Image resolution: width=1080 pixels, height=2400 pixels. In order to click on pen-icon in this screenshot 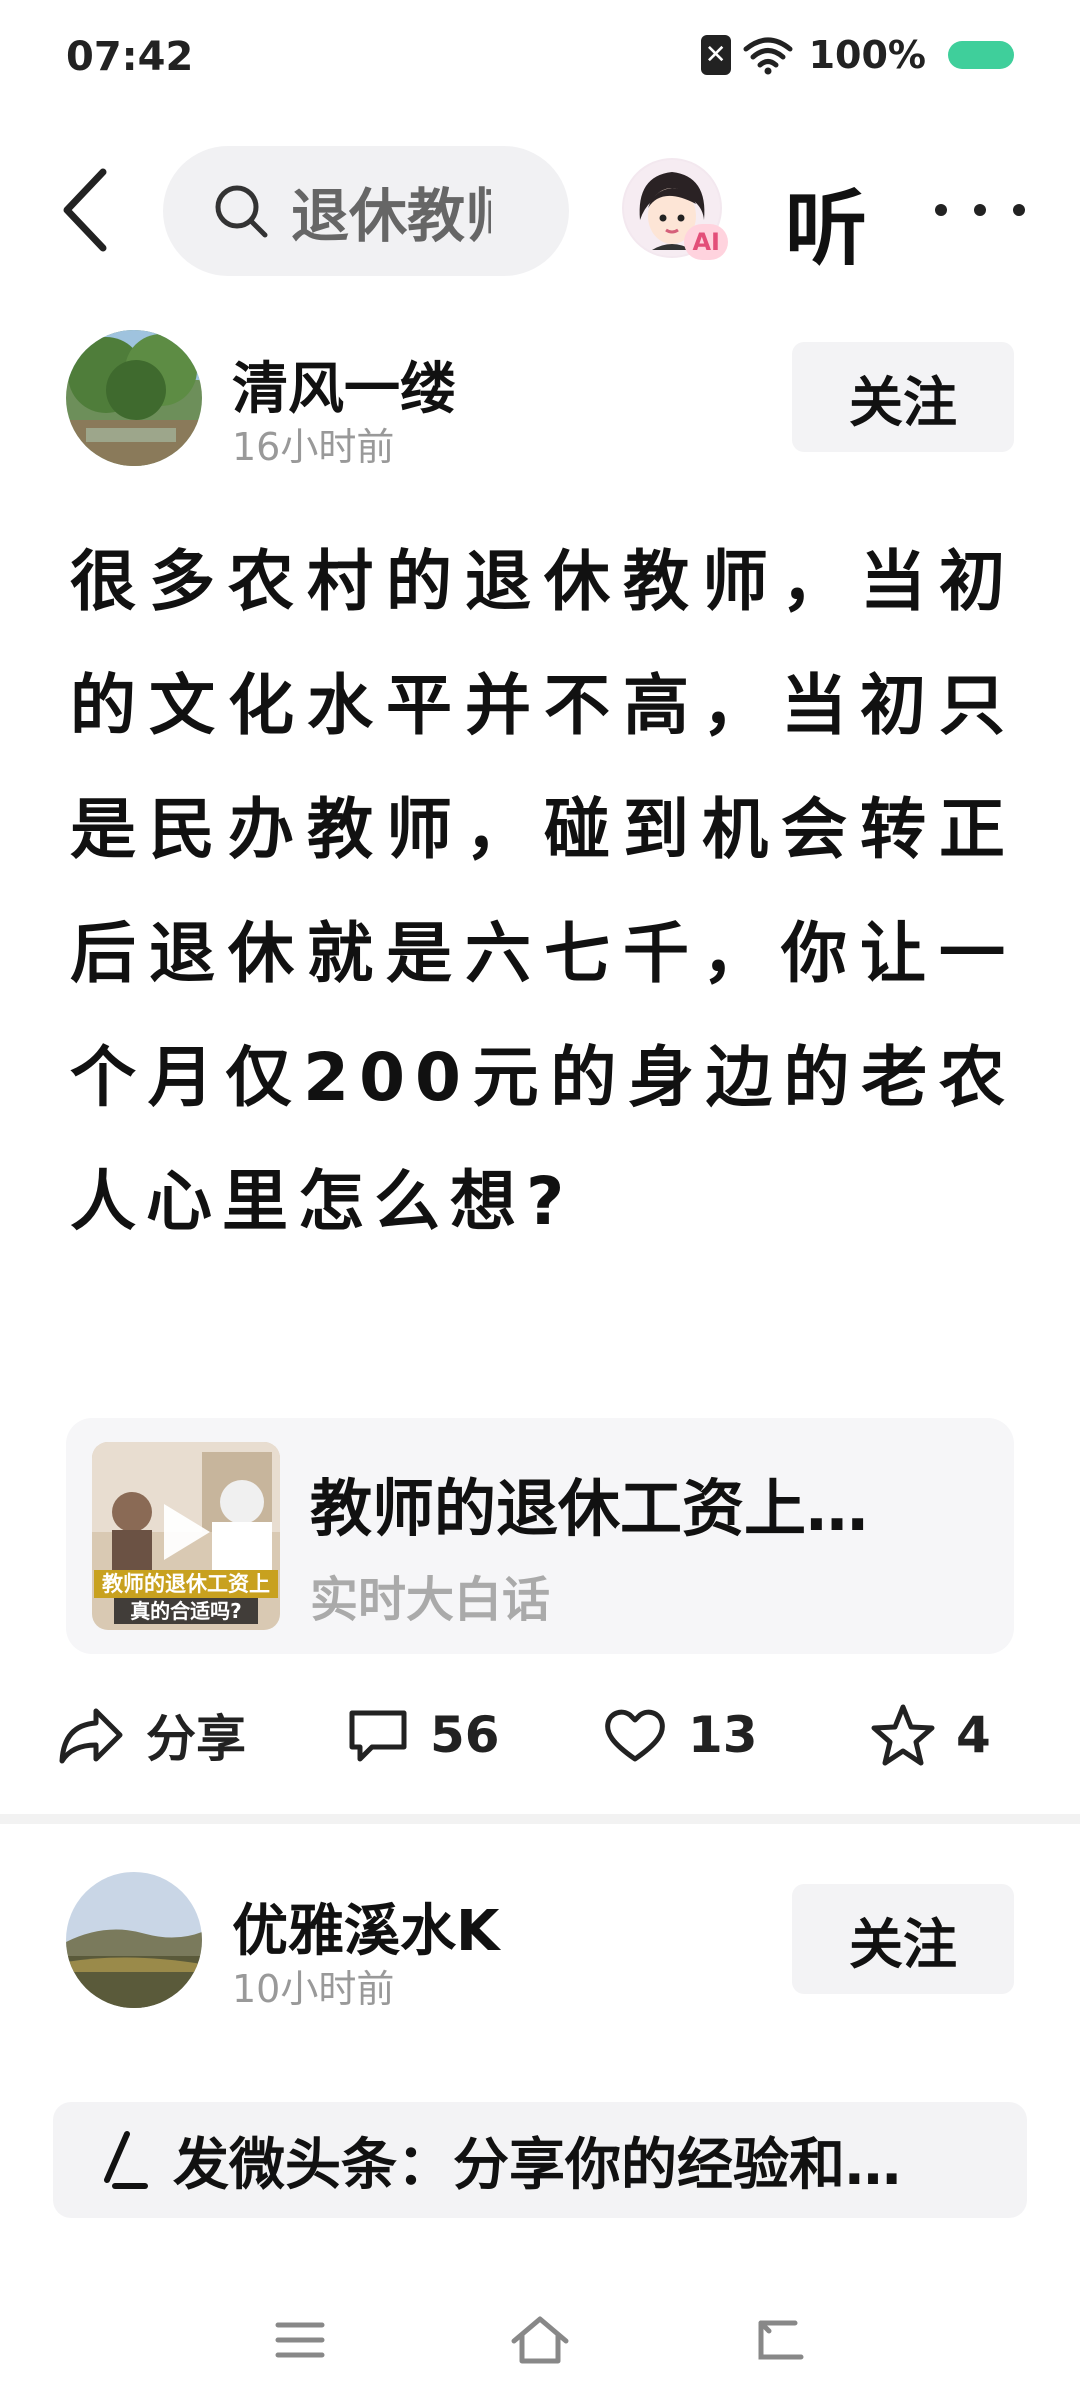, I will do `click(126, 2160)`.